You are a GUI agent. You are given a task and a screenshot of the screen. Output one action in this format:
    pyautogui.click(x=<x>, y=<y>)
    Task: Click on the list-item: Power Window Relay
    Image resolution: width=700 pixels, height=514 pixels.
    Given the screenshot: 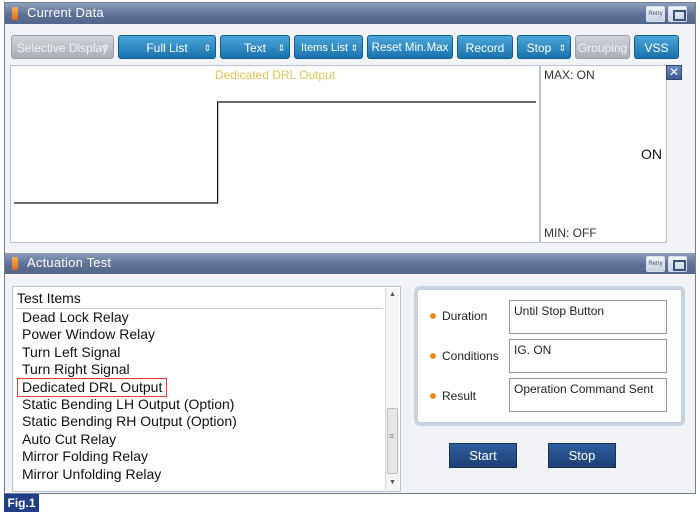 What is the action you would take?
    pyautogui.click(x=88, y=334)
    